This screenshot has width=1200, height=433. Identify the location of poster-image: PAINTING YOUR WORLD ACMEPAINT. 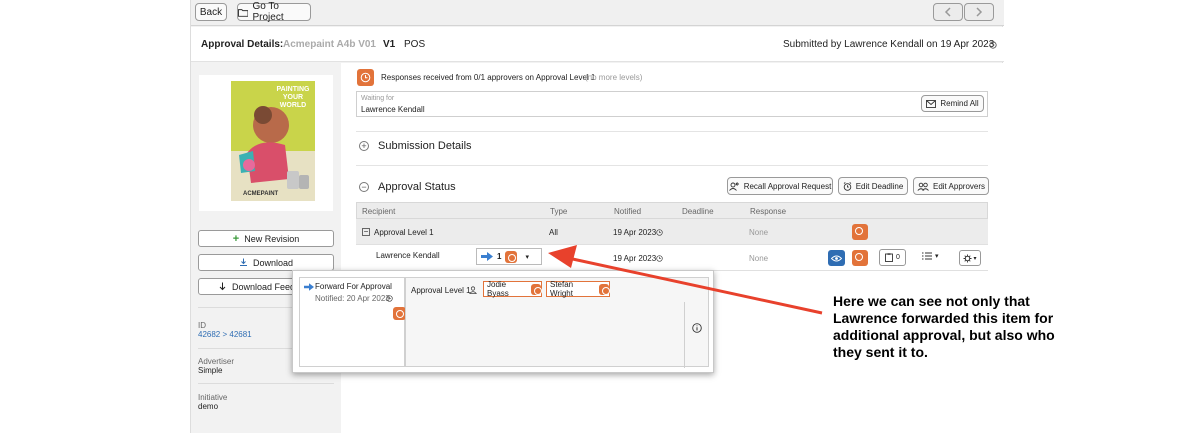
(273, 141).